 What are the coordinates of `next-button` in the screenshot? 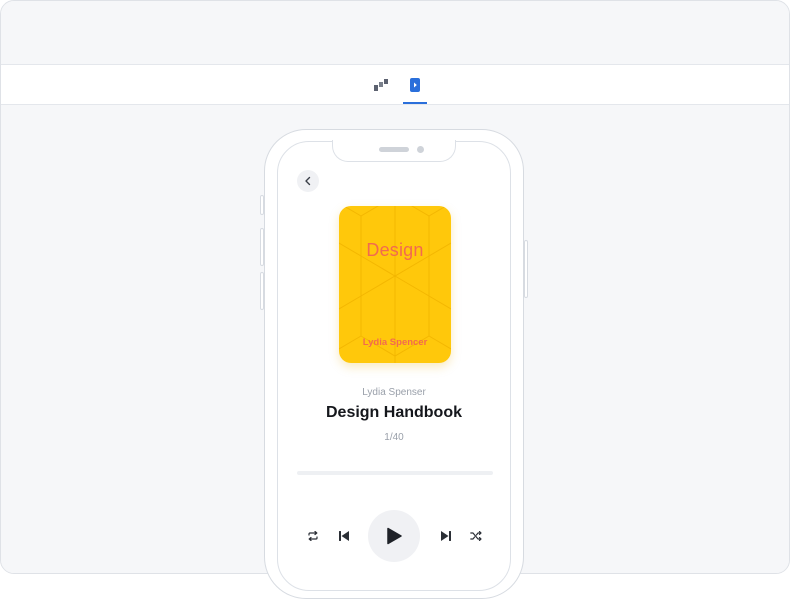 It's located at (446, 536).